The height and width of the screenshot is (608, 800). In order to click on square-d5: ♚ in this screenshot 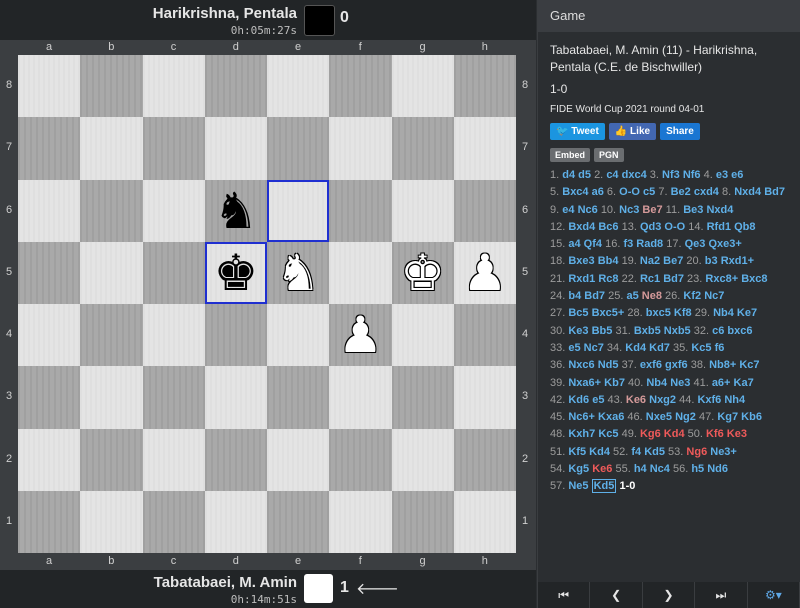, I will do `click(235, 272)`.